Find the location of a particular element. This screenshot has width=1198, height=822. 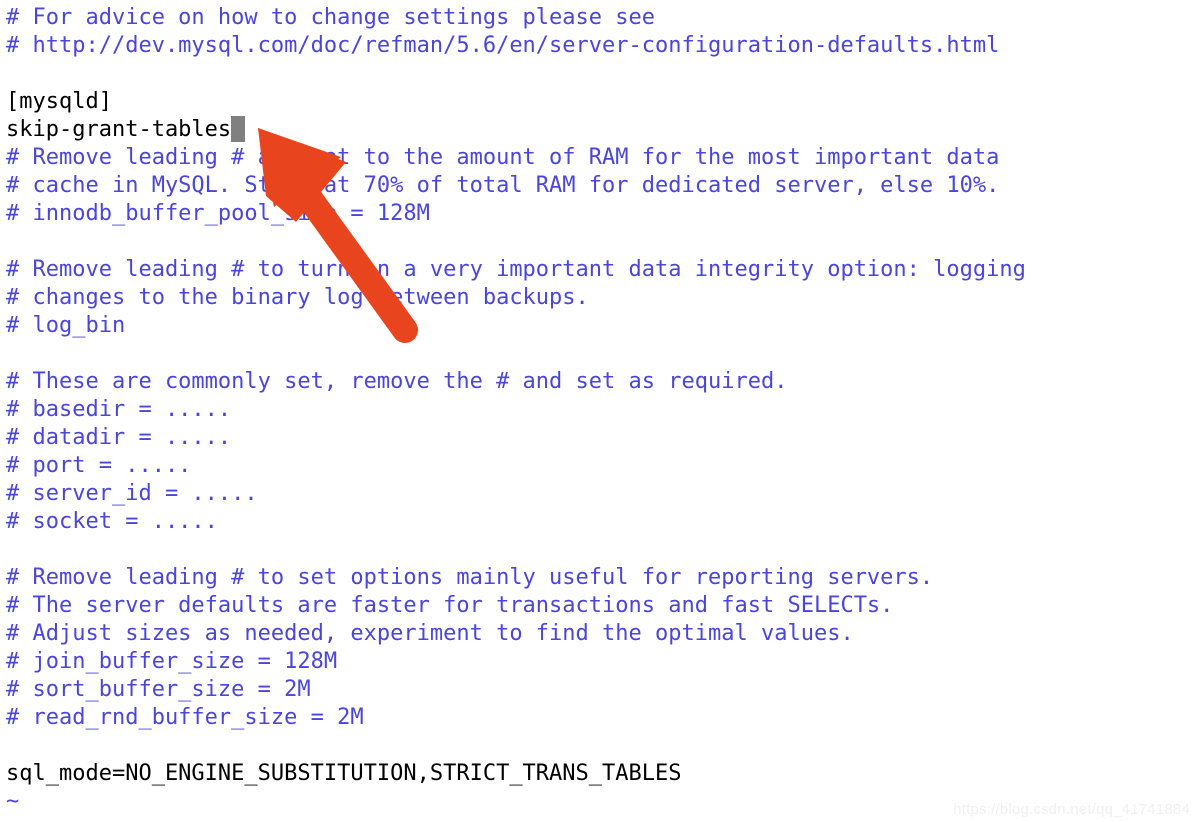

text-cursor is located at coordinates (238, 129).